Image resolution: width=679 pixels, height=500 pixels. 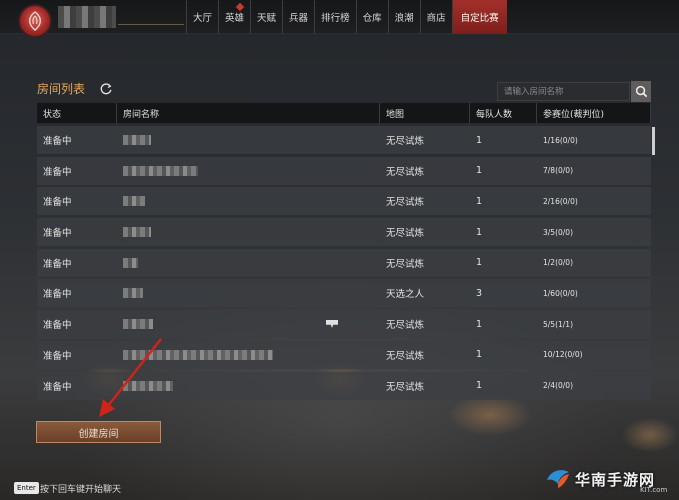 I want to click on nav-item-custom-match: 自定比赛, so click(x=479, y=17).